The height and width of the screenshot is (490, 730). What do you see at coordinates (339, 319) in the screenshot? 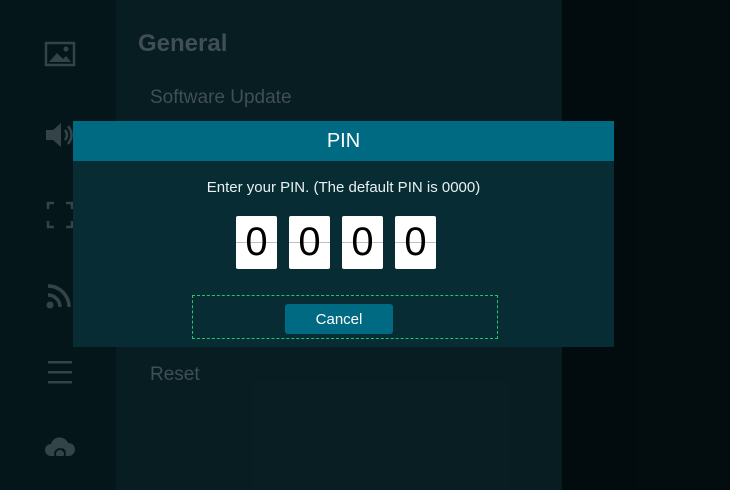
I see `cancel-button: Cancel` at bounding box center [339, 319].